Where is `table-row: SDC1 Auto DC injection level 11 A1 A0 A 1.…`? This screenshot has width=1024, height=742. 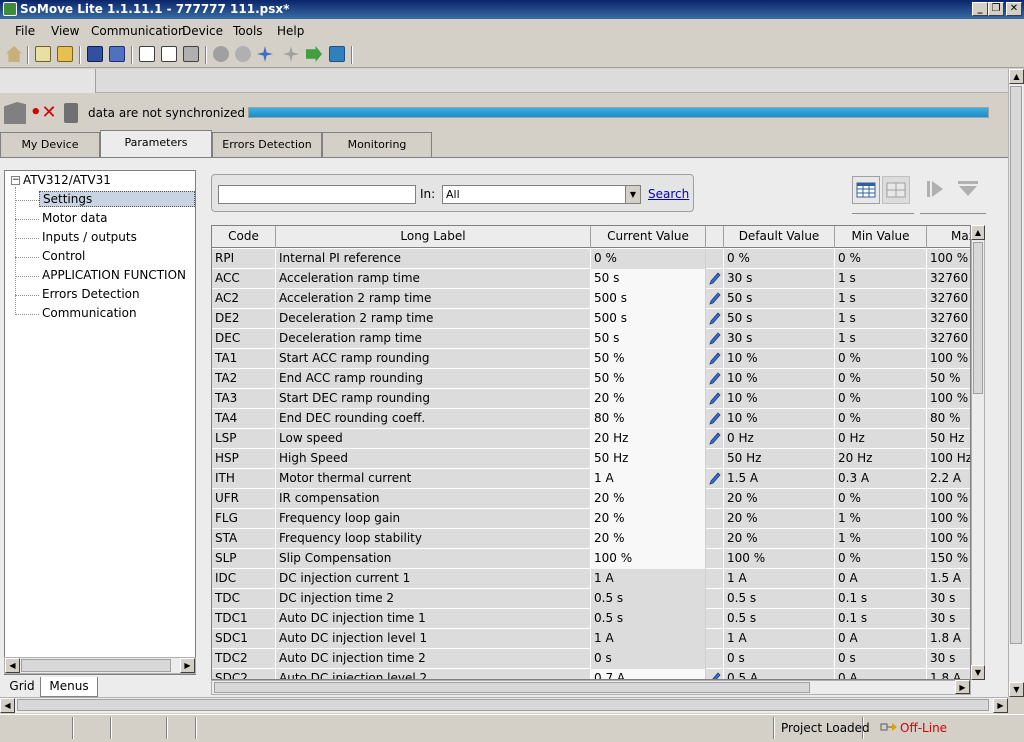
table-row: SDC1 Auto DC injection level 11 A1 A0 A 1.… is located at coordinates (591, 639).